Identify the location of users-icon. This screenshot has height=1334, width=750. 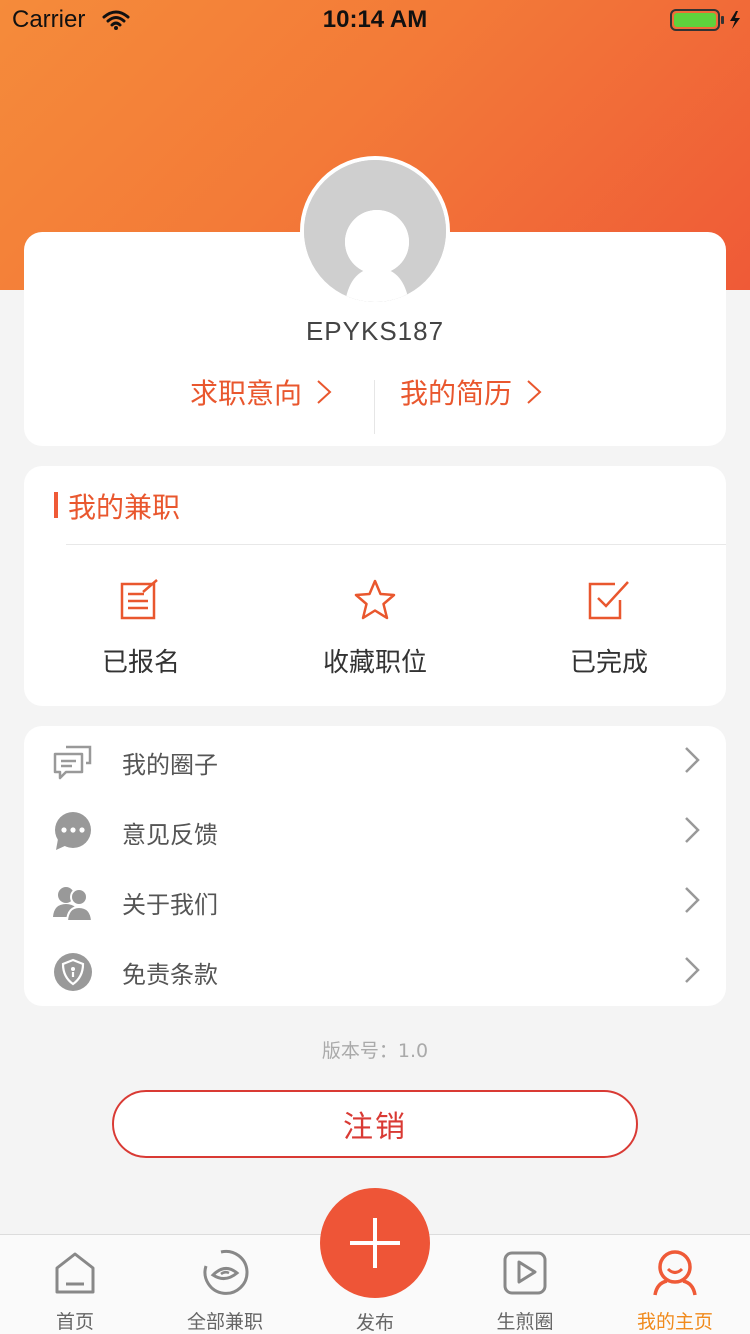
(73, 904).